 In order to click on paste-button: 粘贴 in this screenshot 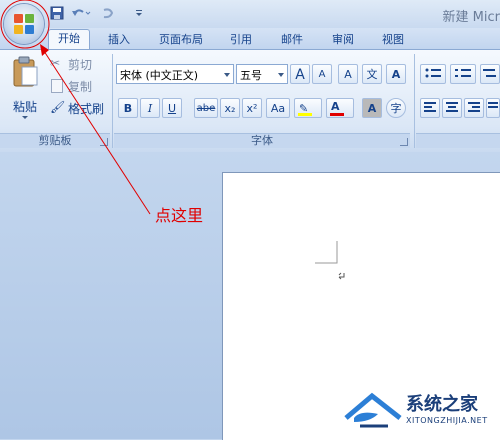, I will do `click(25, 89)`.